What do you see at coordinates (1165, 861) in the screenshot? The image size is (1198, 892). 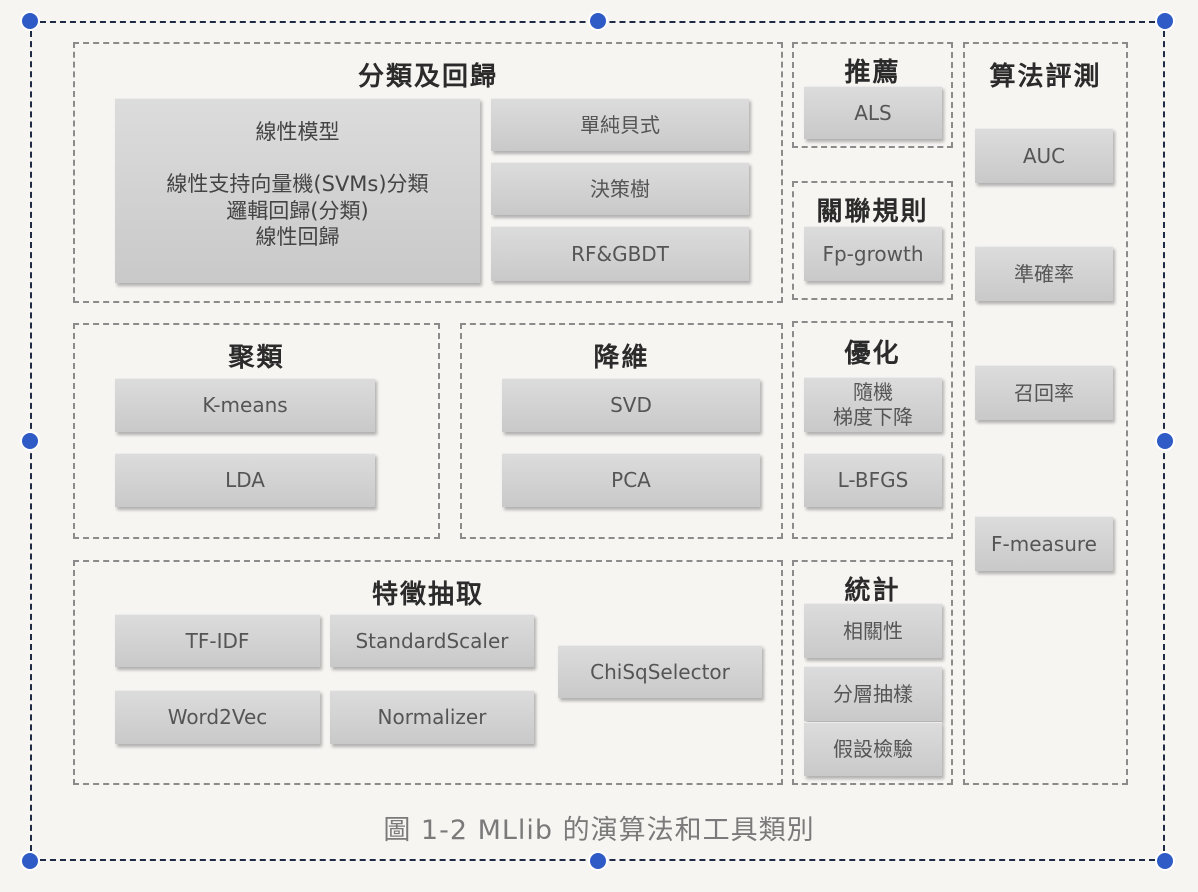 I see `resize-handle-bottom-right` at bounding box center [1165, 861].